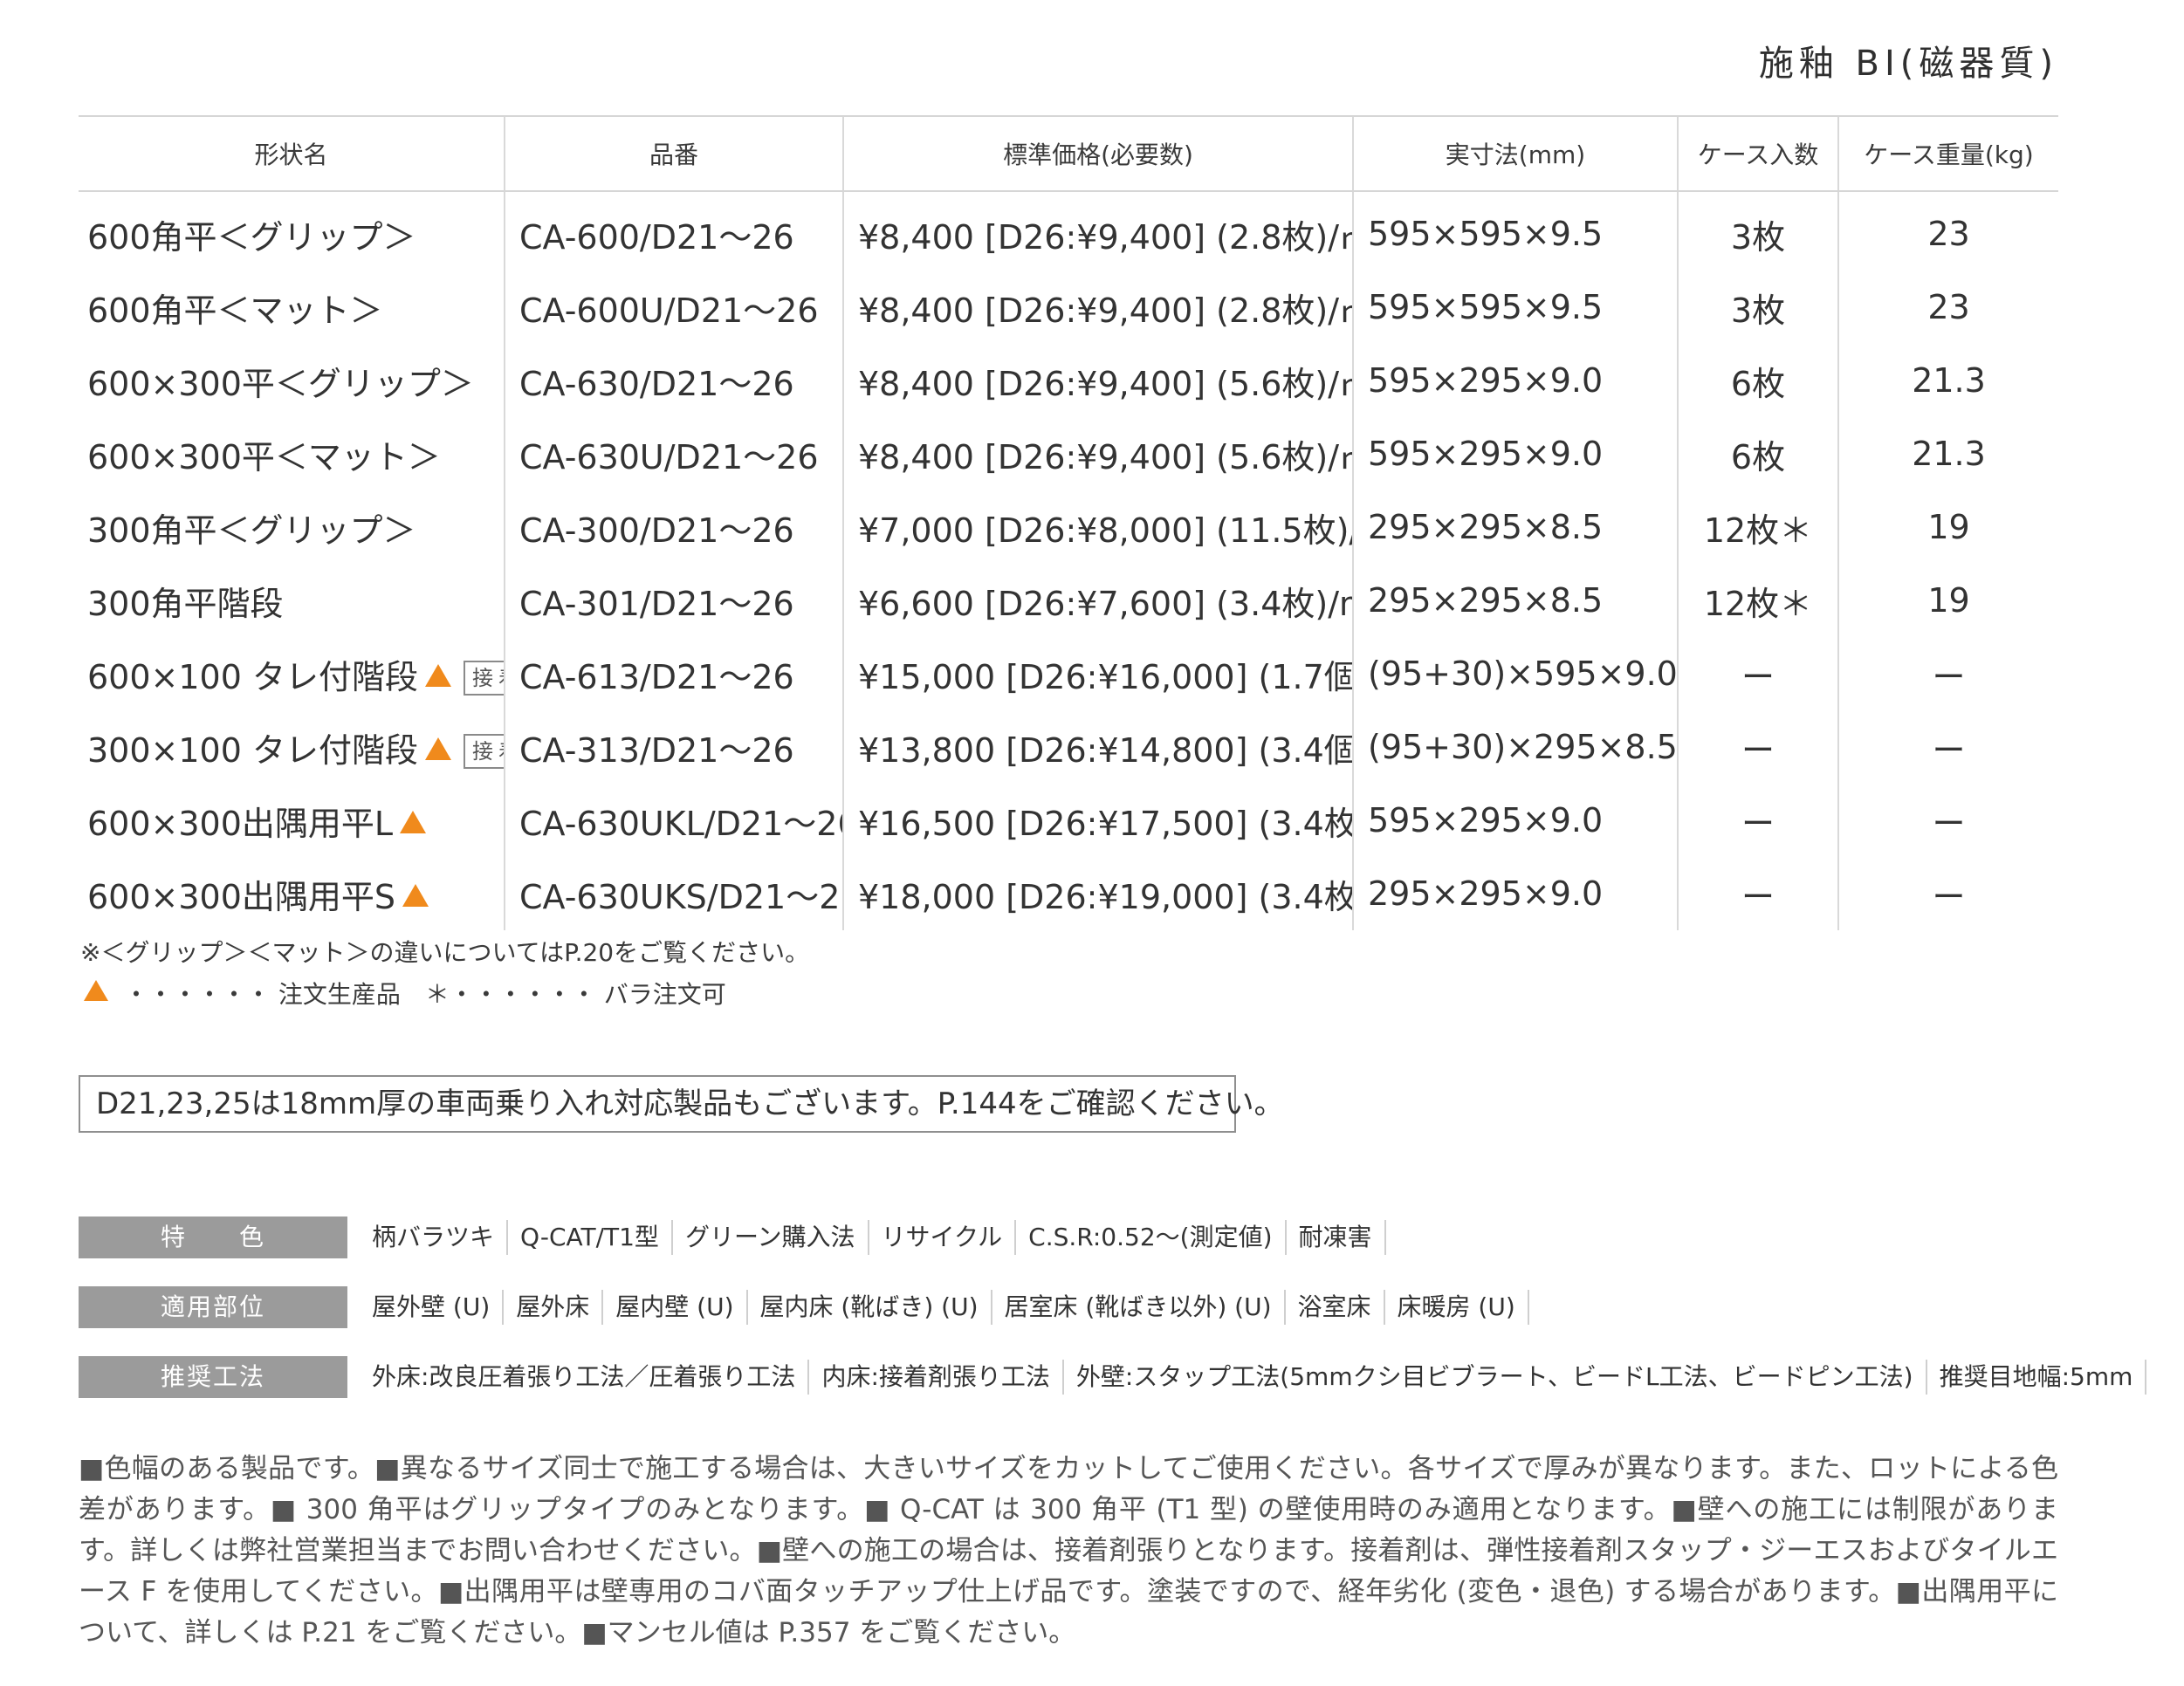 The width and height of the screenshot is (2184, 1686). I want to click on shape-name: 600×300出隅用平L, so click(240, 824).